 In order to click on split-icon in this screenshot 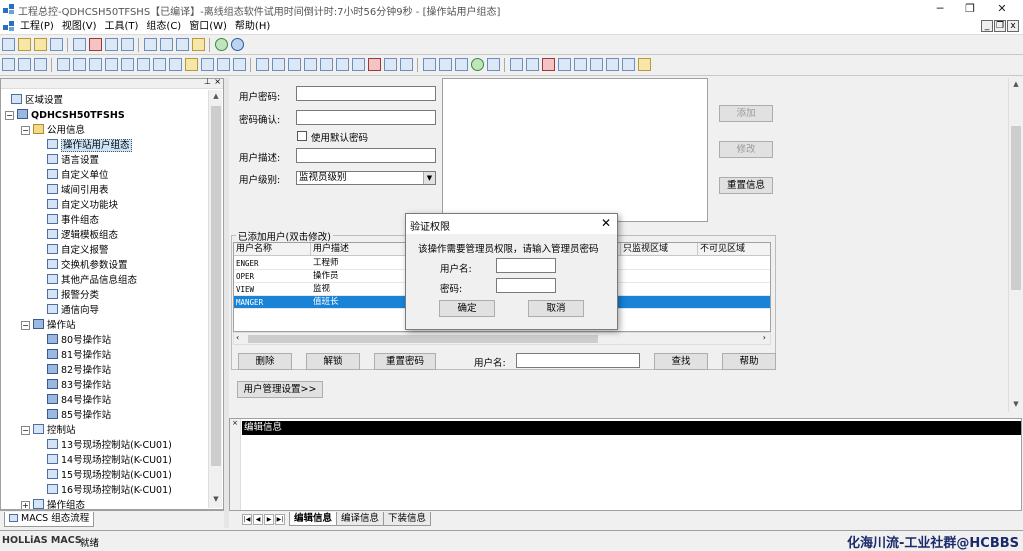, I will do `click(493, 64)`.